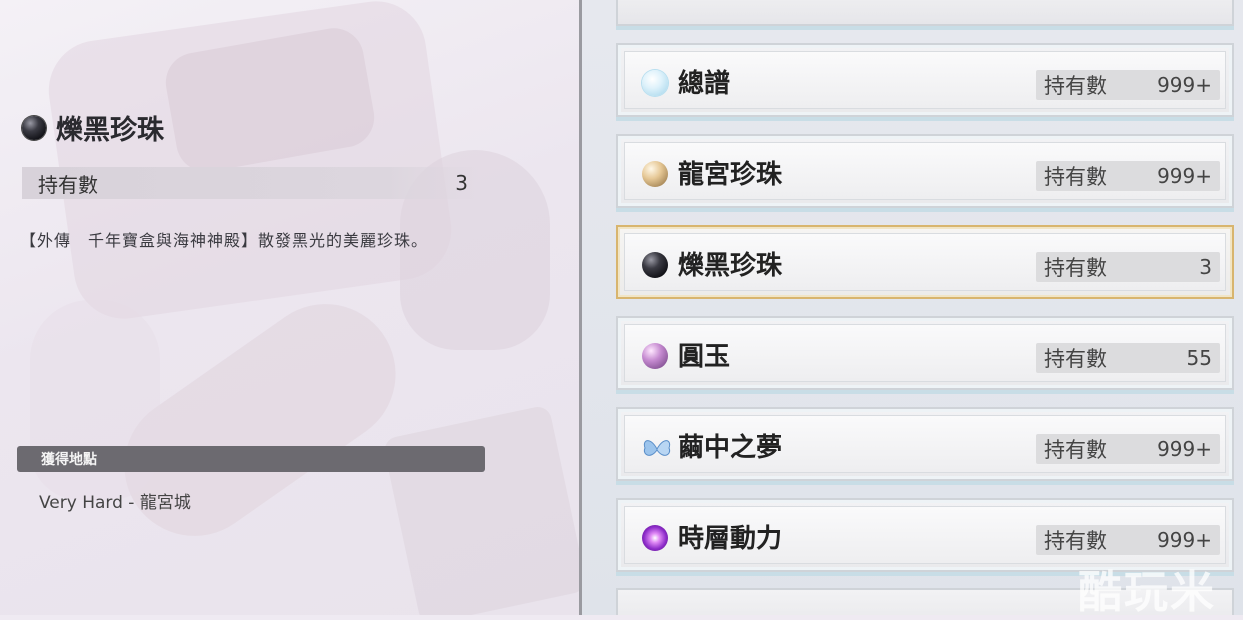 The height and width of the screenshot is (620, 1243). I want to click on owned-value: 3, so click(461, 183).